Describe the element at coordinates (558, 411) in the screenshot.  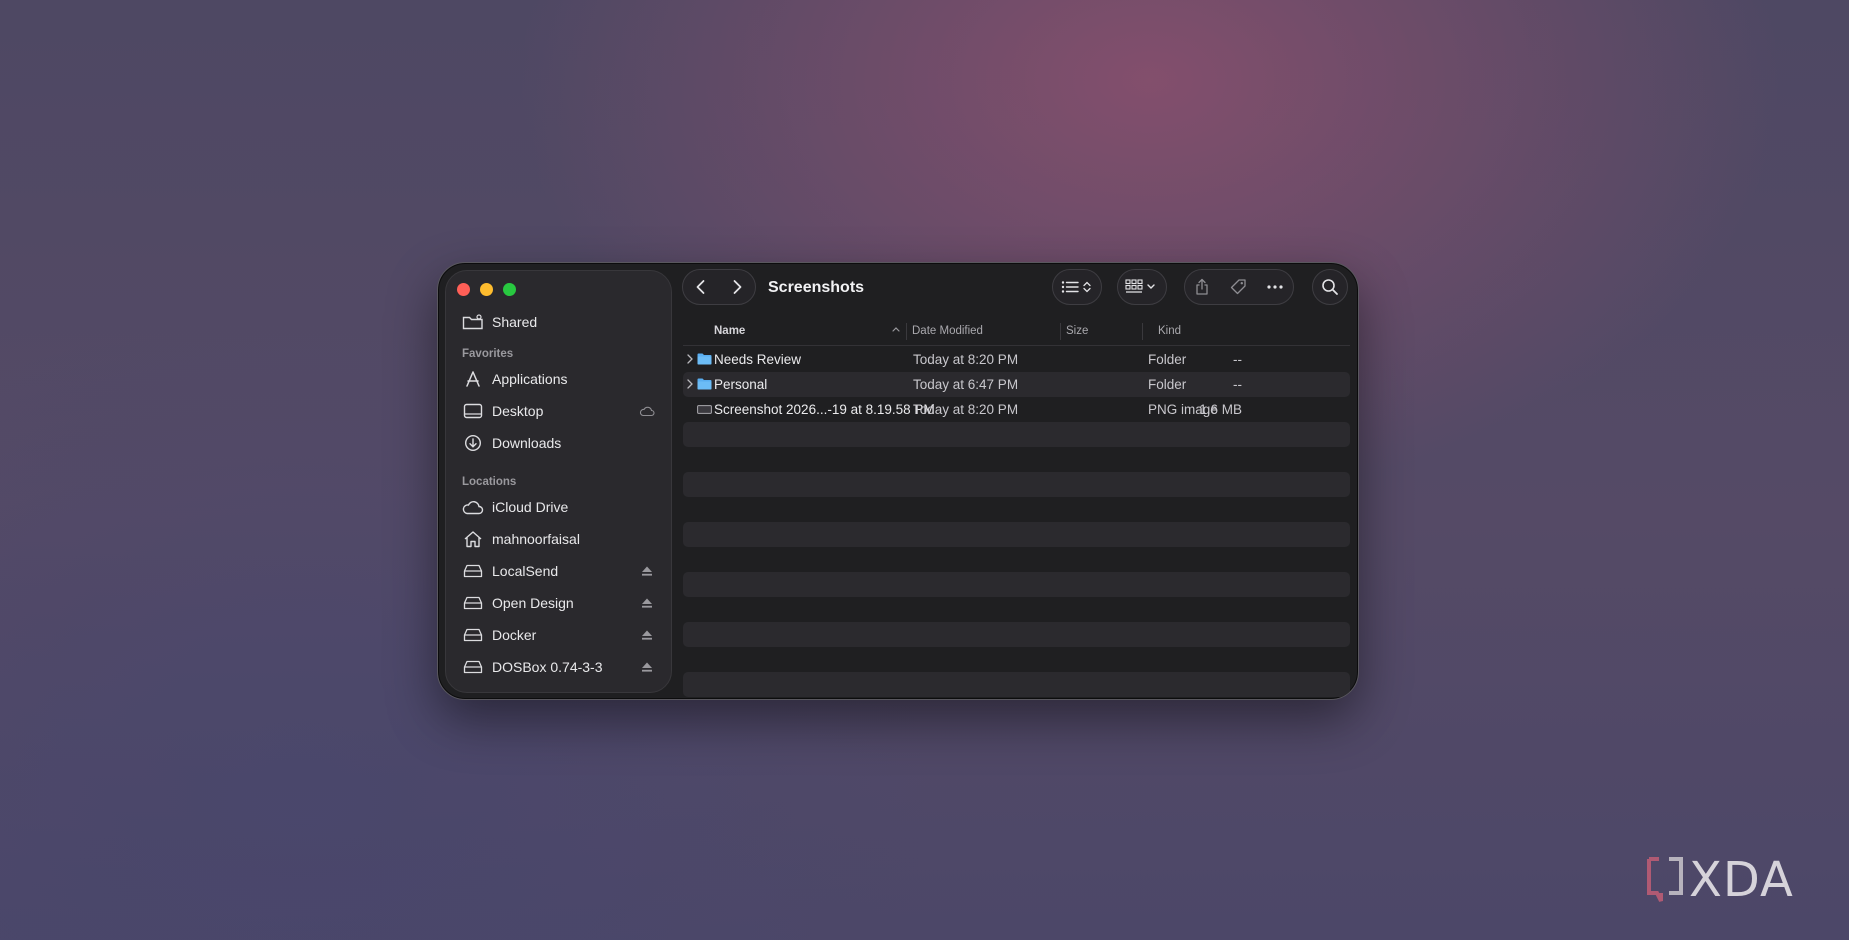
I see `sidebar-item-desktop: Desktop` at that location.